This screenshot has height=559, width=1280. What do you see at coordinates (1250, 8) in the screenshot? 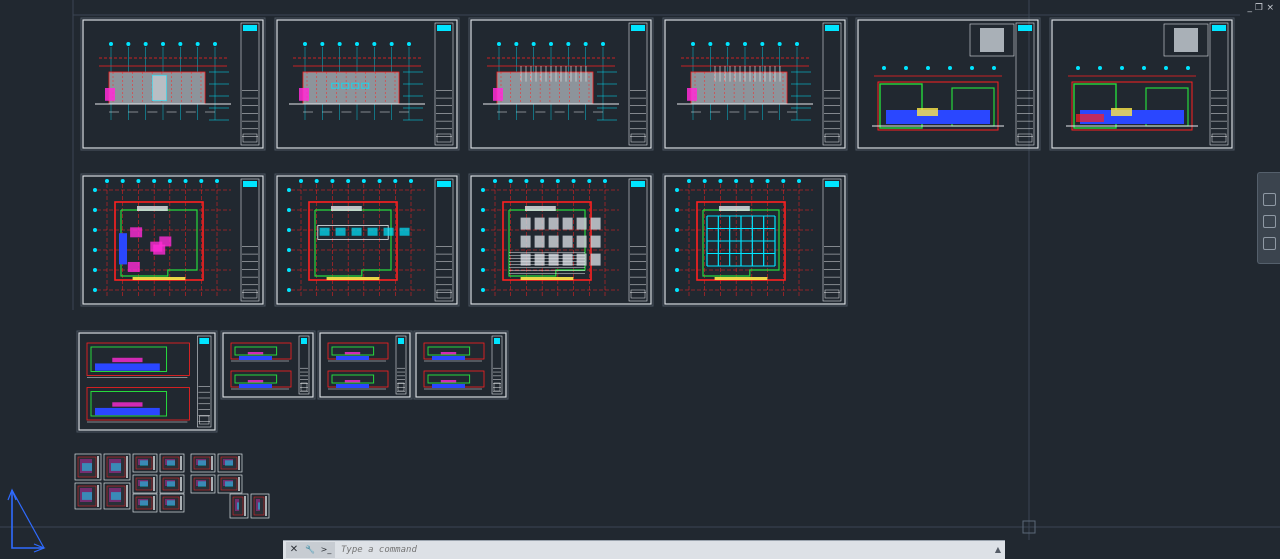
I see `minimize-window-button: _` at bounding box center [1250, 8].